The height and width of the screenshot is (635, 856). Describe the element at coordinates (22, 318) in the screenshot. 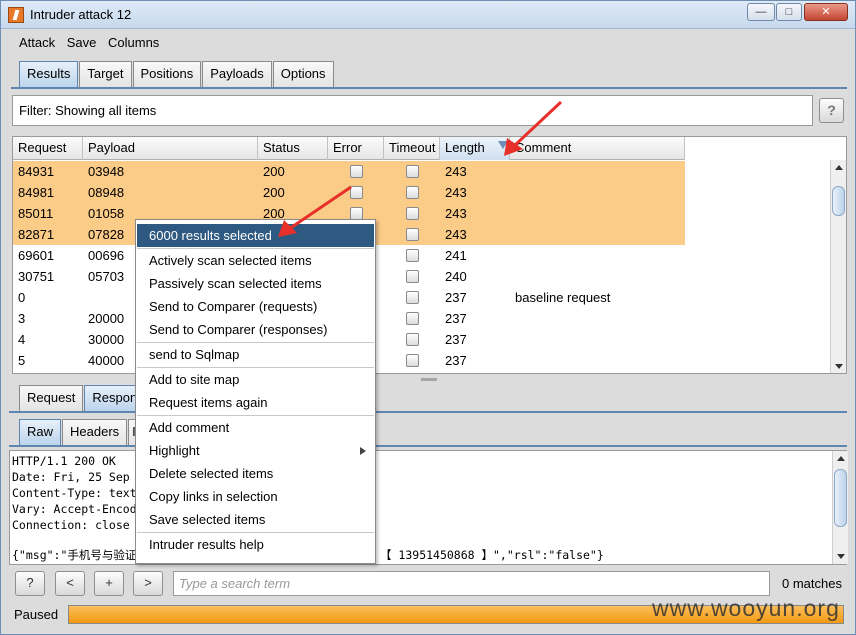

I see `cell-request: 3` at that location.